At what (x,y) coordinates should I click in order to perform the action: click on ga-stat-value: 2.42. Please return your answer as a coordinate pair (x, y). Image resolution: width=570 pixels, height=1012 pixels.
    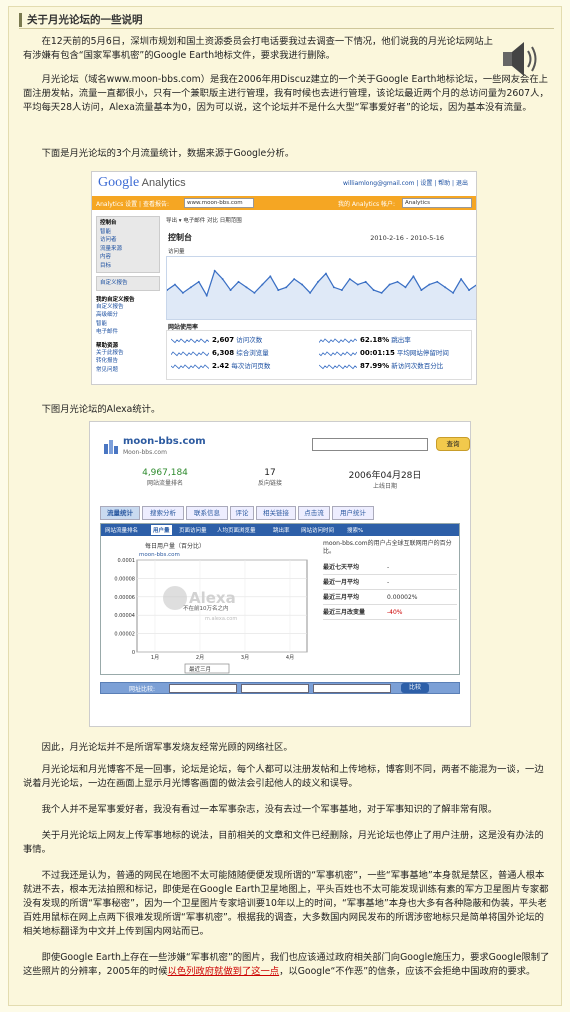
    Looking at the image, I should click on (221, 366).